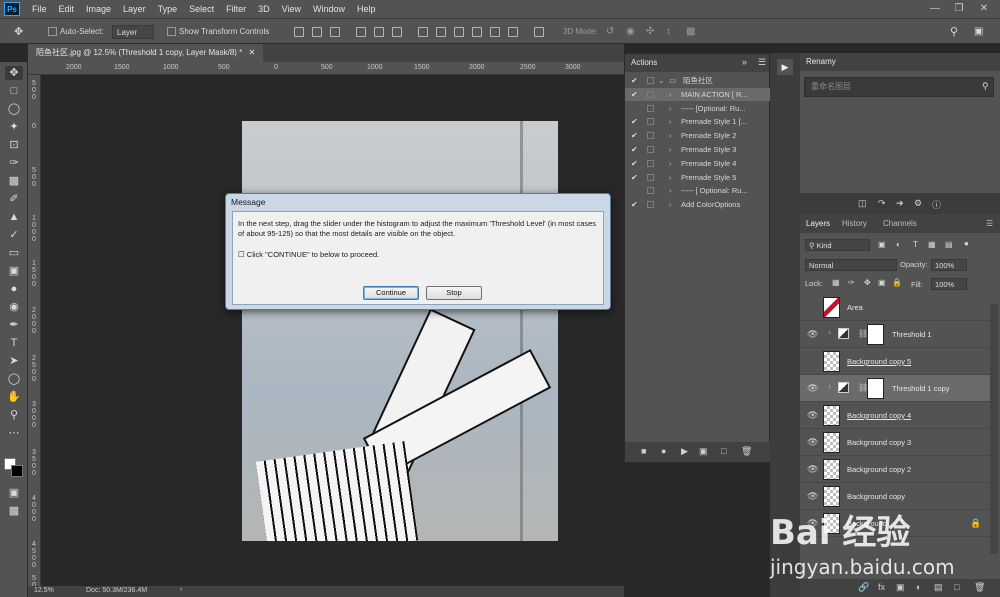  What do you see at coordinates (966, 243) in the screenshot?
I see `filter-toggle-icon: ●` at bounding box center [966, 243].